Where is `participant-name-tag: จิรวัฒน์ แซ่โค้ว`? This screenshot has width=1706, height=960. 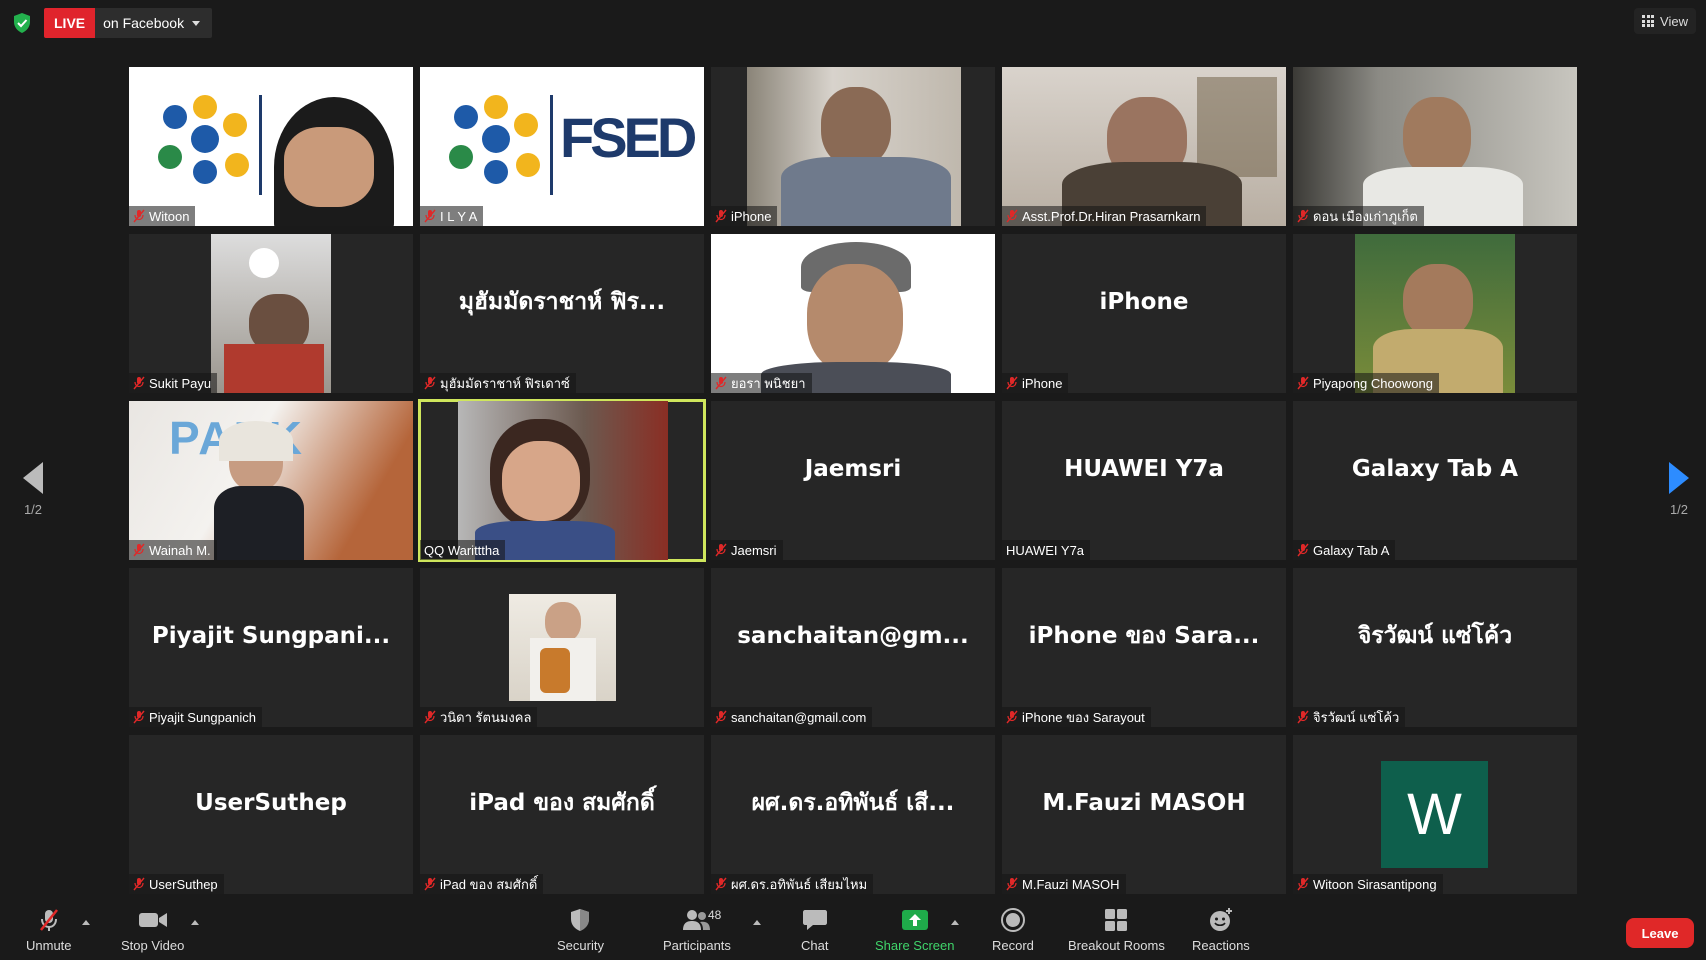
participant-name-tag: จิรวัฒน์ แซ่โค้ว is located at coordinates (1349, 717).